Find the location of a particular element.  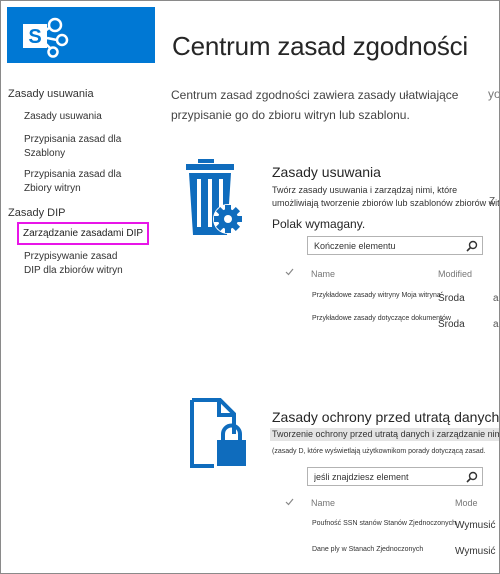

retention-description-cut: Z is located at coordinates (492, 201).